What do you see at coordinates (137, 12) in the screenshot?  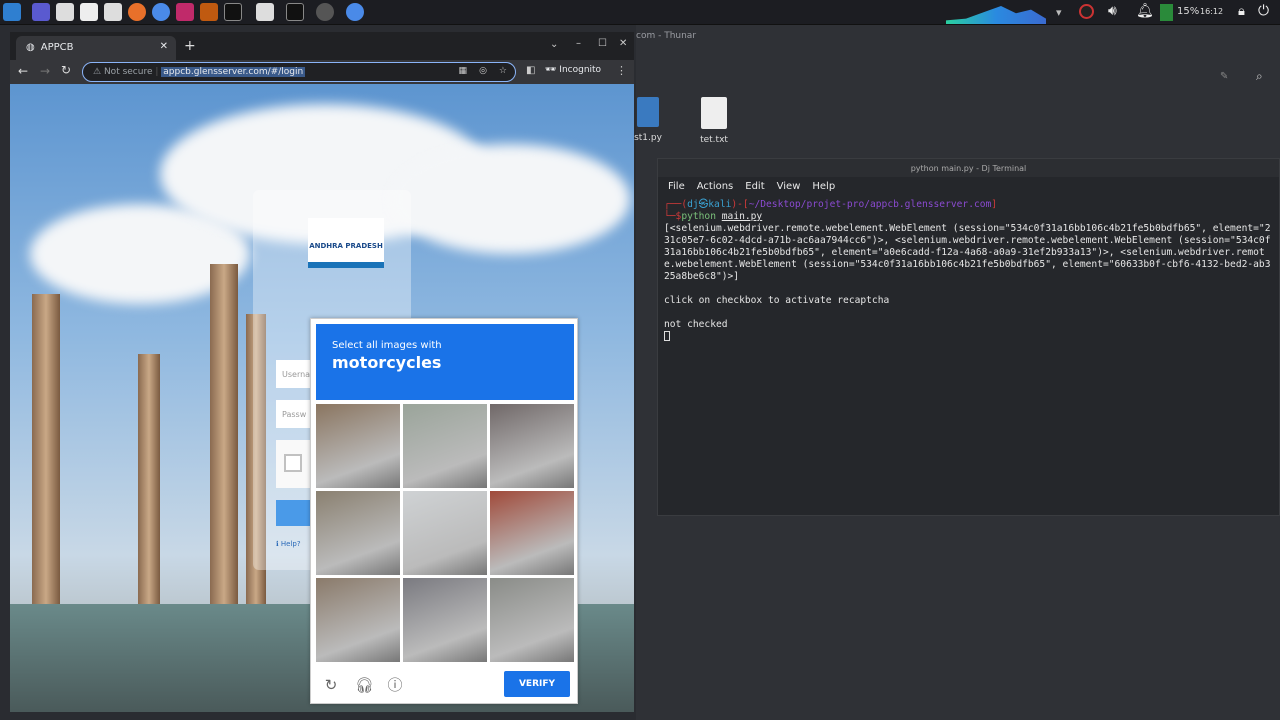 I see `firefox-icon` at bounding box center [137, 12].